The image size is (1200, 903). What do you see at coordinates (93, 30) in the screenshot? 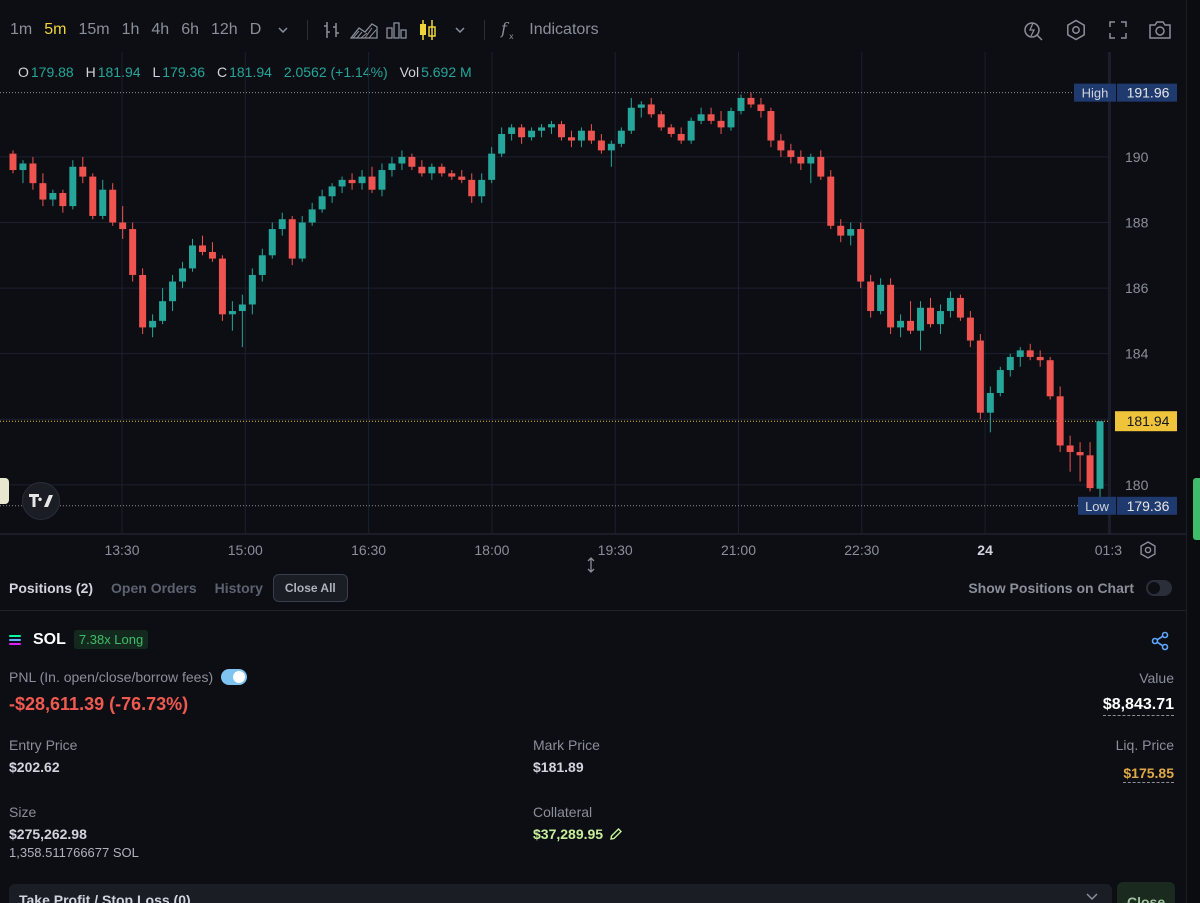
I see `timeframe-15m-button: 15m` at bounding box center [93, 30].